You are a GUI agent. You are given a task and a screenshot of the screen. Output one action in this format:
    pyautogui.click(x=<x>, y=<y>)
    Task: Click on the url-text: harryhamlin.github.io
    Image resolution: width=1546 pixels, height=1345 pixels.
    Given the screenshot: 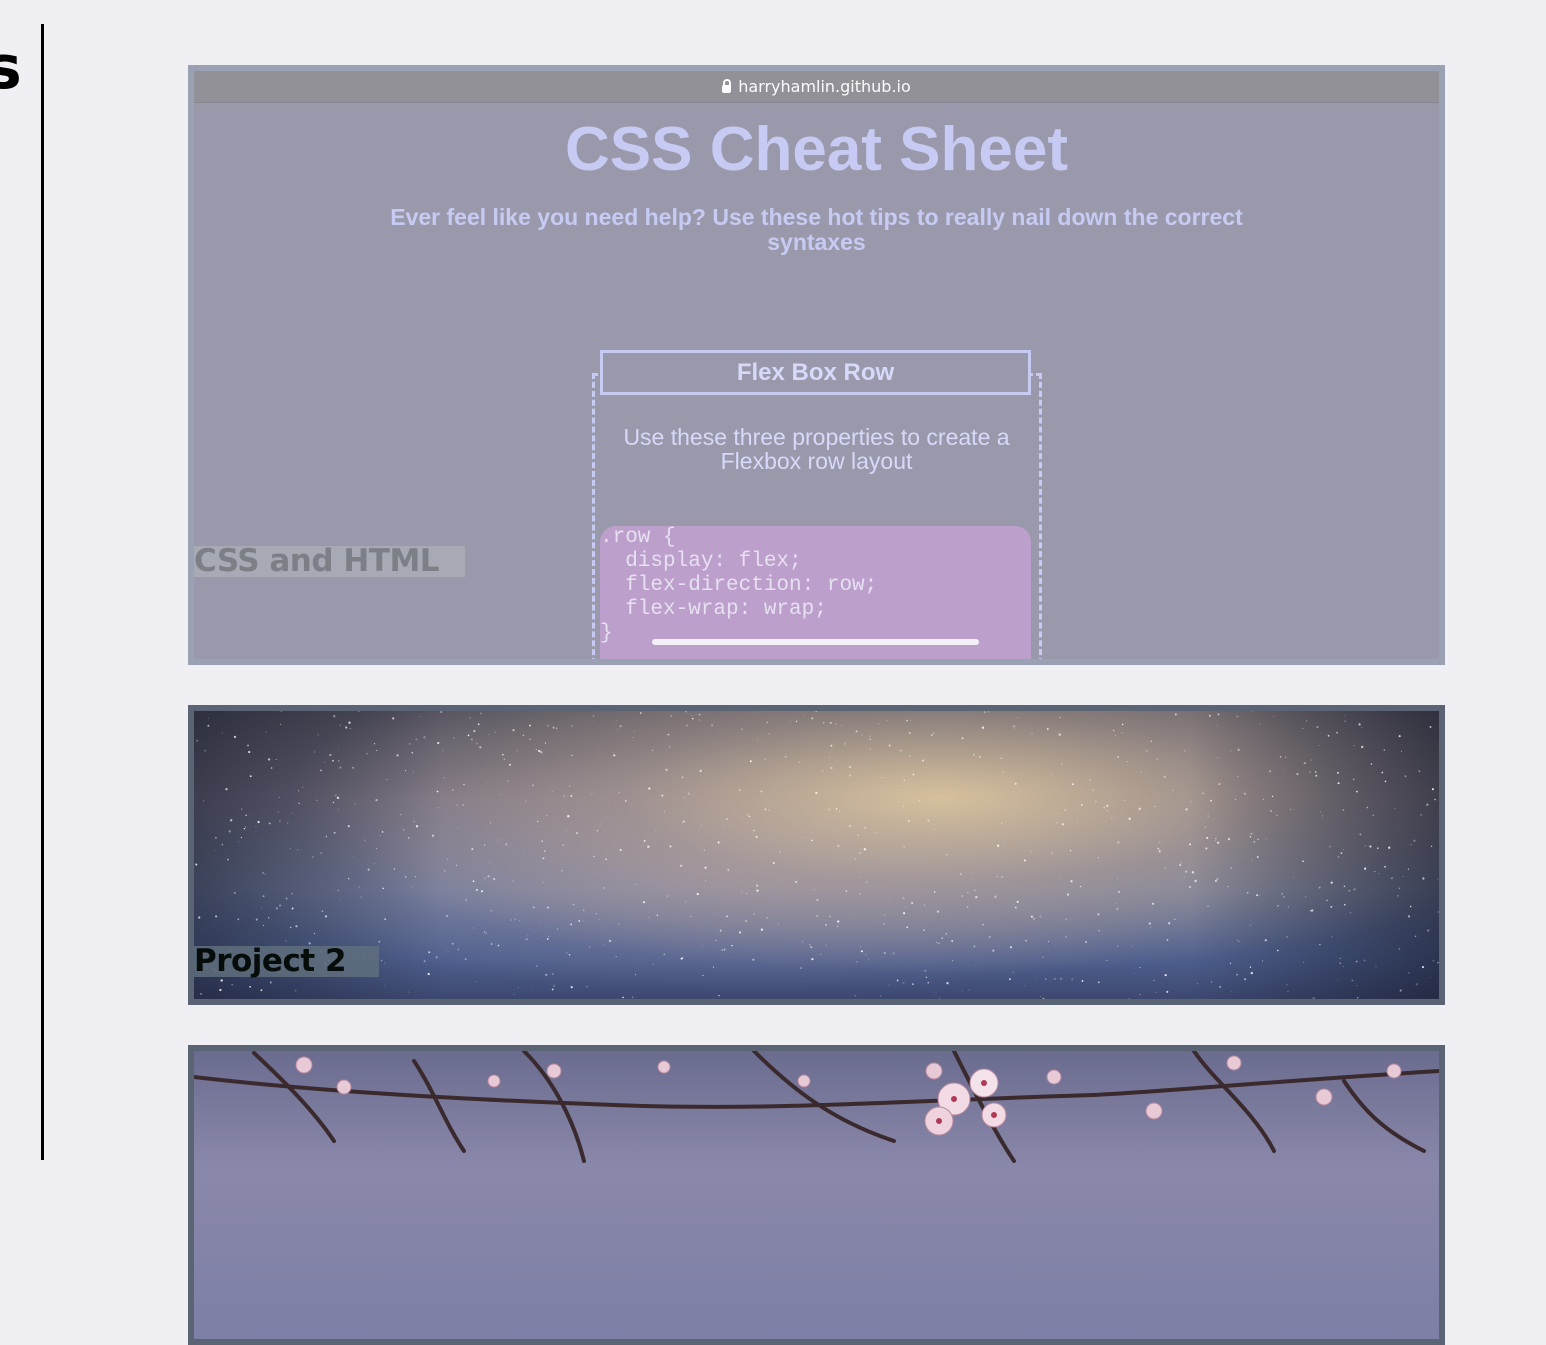 What is the action you would take?
    pyautogui.click(x=824, y=86)
    